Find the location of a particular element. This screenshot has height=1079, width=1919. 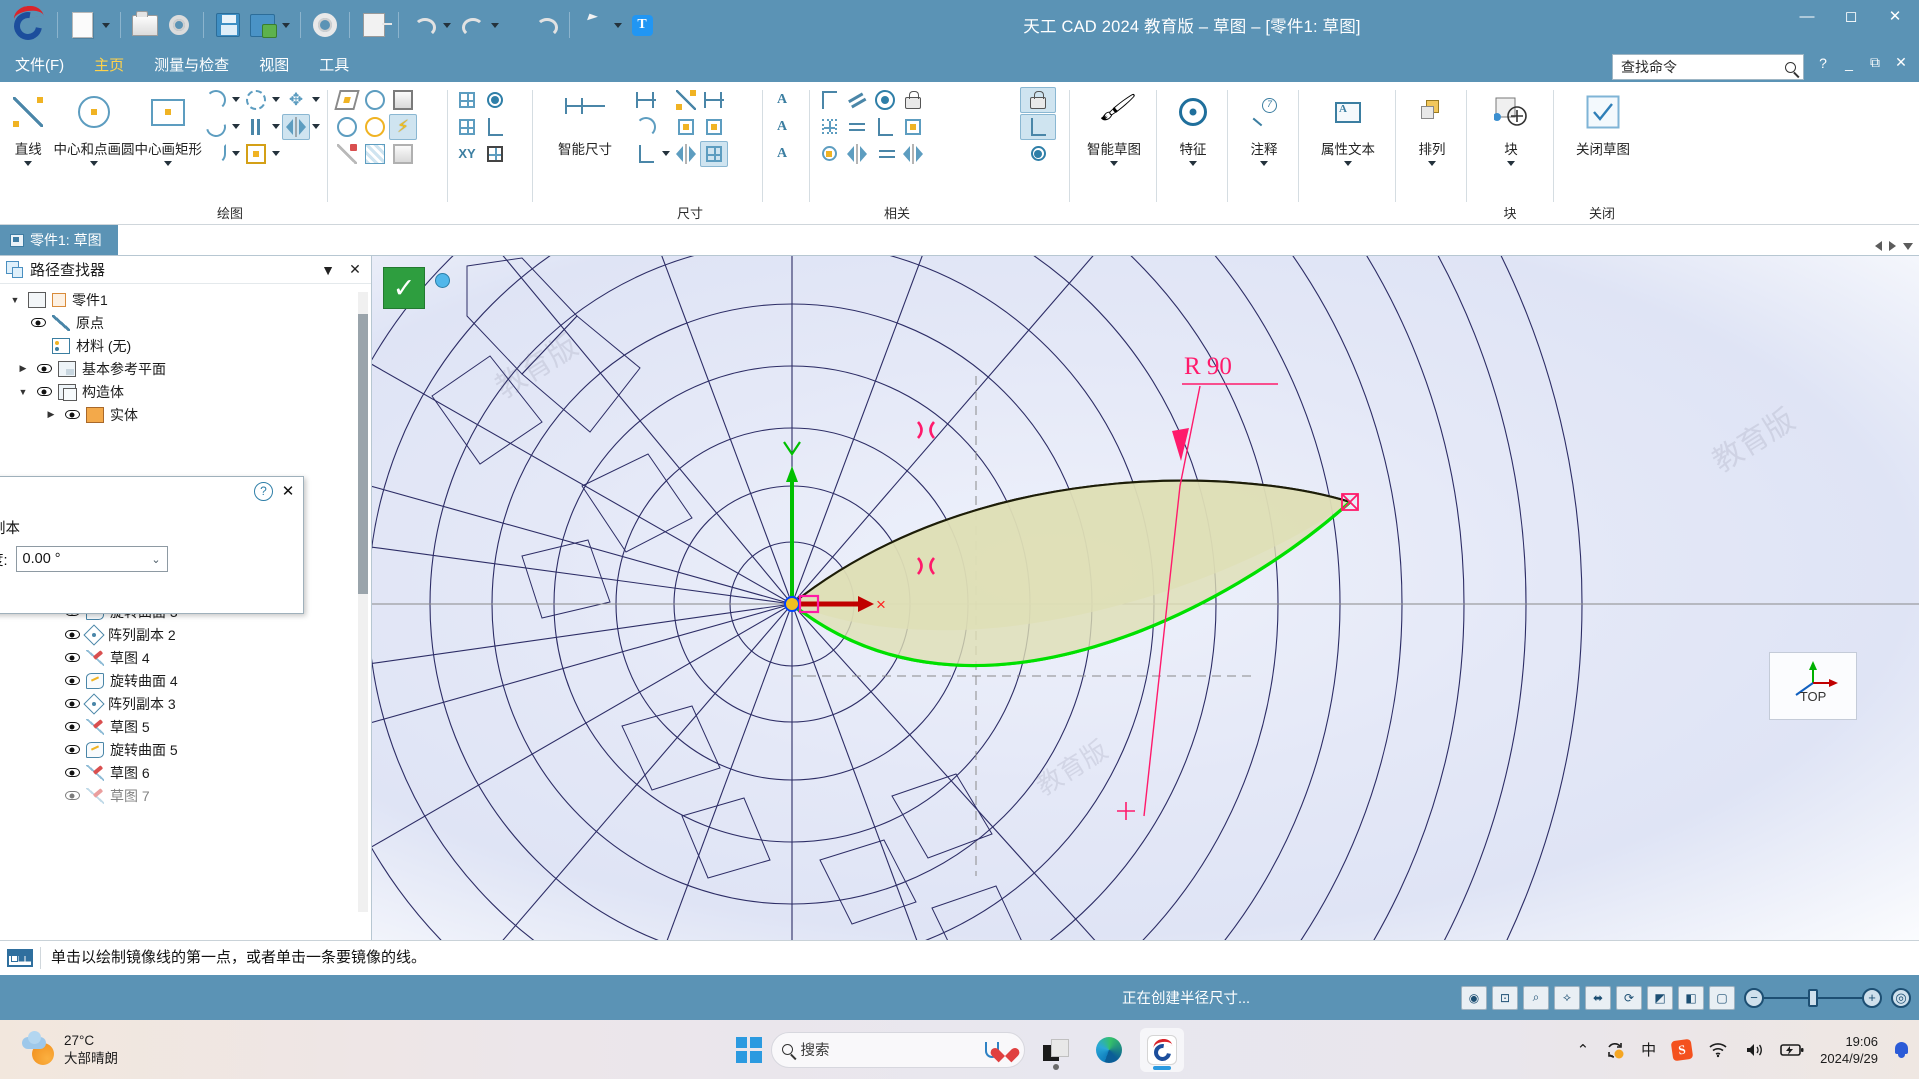

sketch-view-button: ◩ is located at coordinates (1660, 997).